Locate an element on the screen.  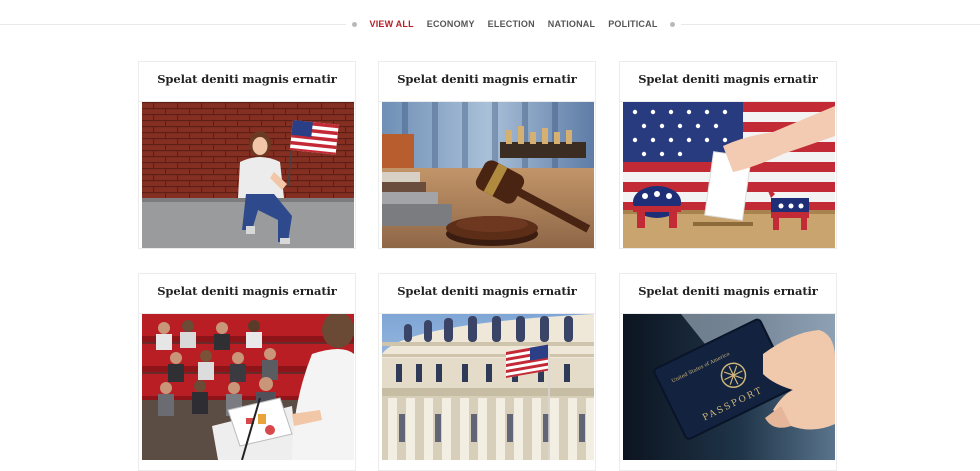
filter-view-all: VIEW ALL is located at coordinates (392, 24).